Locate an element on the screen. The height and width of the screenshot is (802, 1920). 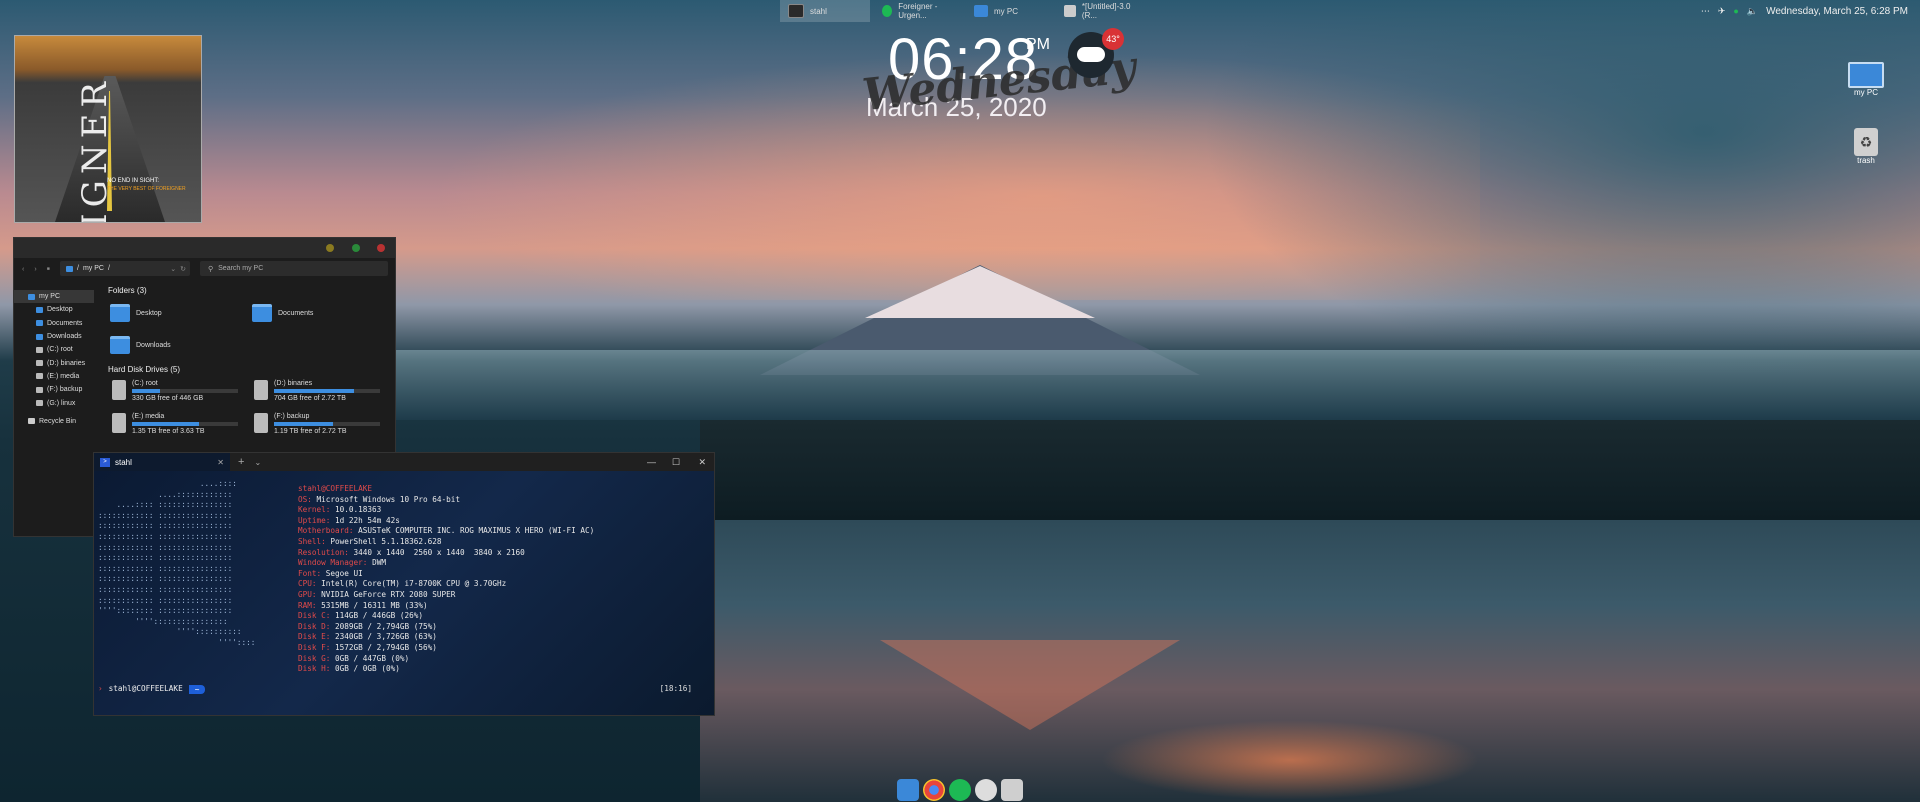
title-bar is located at coordinates (204, 248).